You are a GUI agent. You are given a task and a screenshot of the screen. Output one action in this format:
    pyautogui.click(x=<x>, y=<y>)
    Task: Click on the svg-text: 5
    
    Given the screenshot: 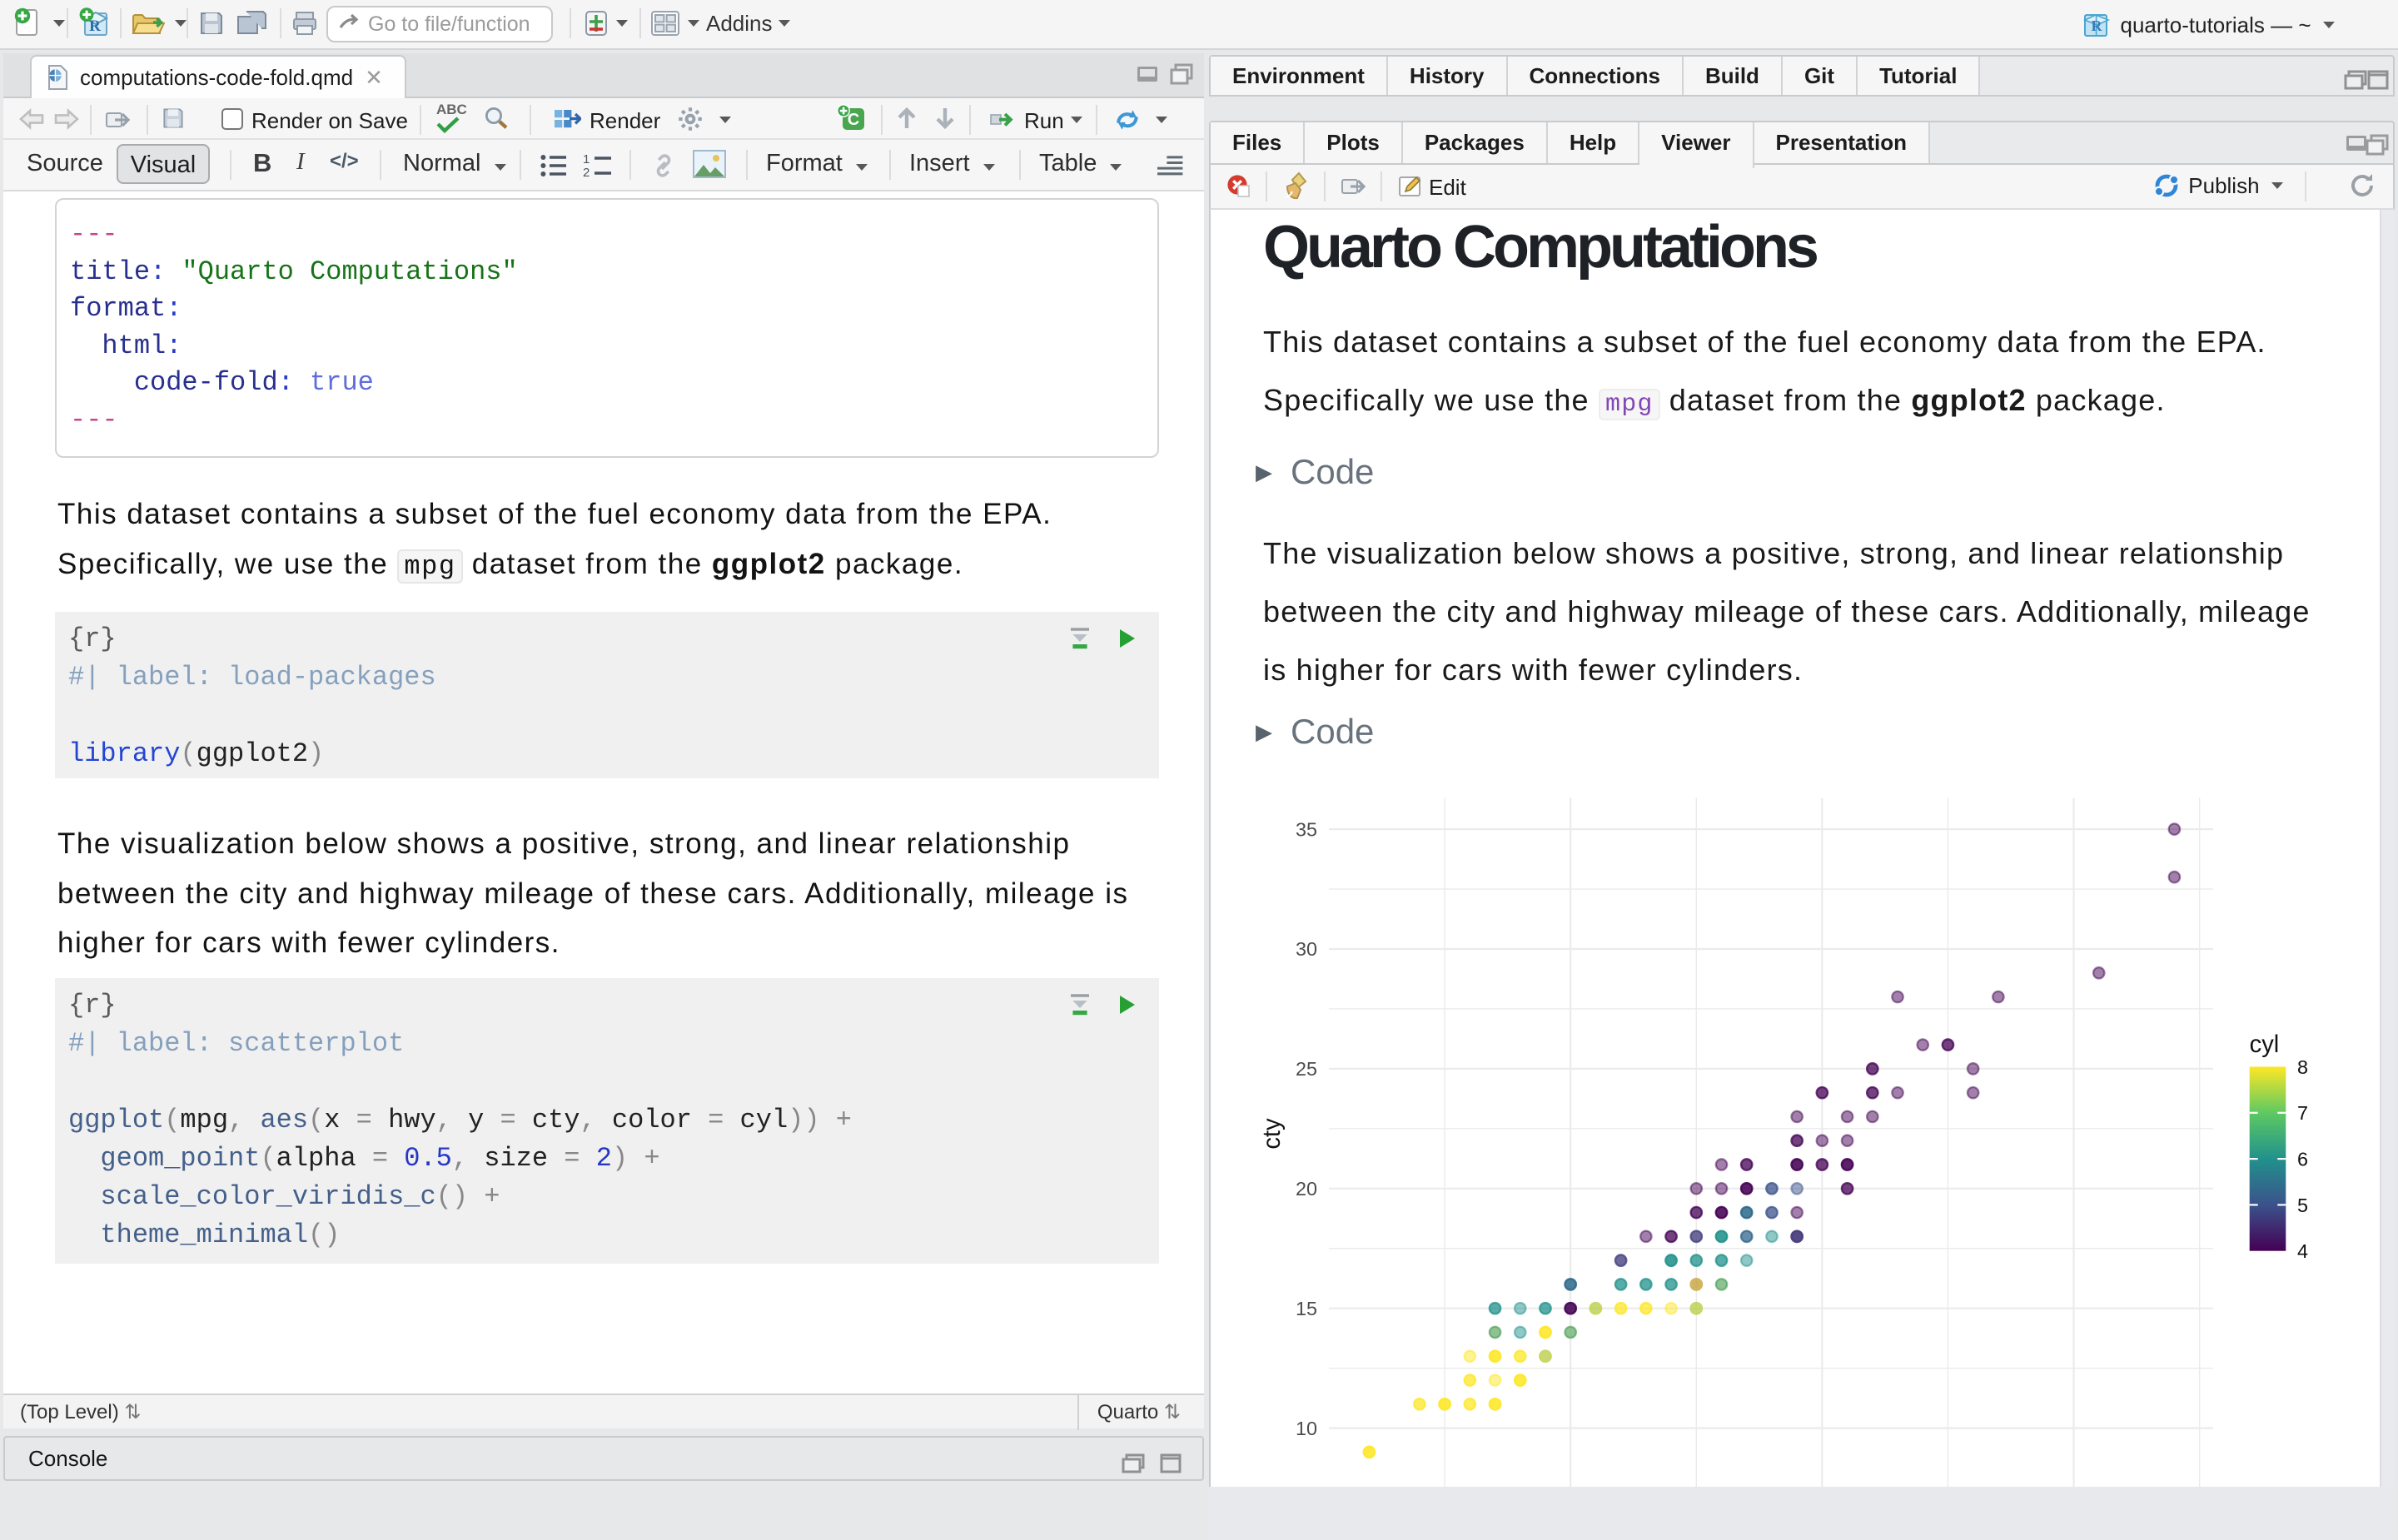 What is the action you would take?
    pyautogui.click(x=2302, y=1205)
    